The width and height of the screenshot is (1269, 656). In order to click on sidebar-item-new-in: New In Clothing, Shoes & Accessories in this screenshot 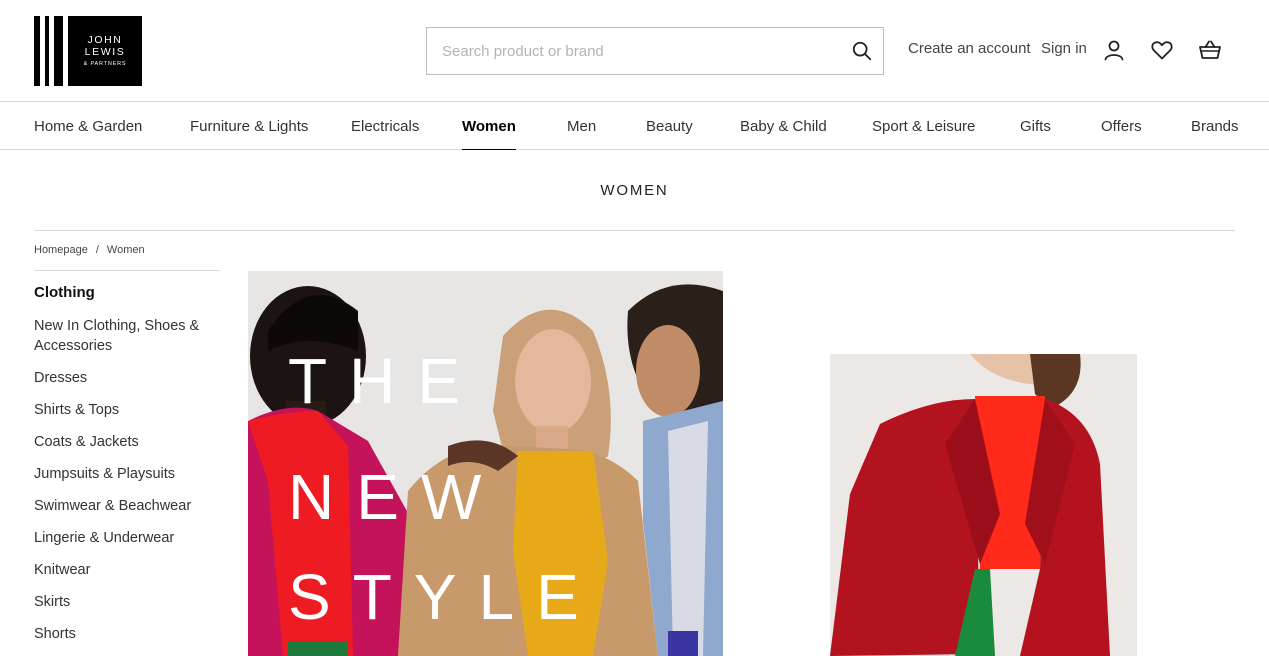, I will do `click(127, 336)`.